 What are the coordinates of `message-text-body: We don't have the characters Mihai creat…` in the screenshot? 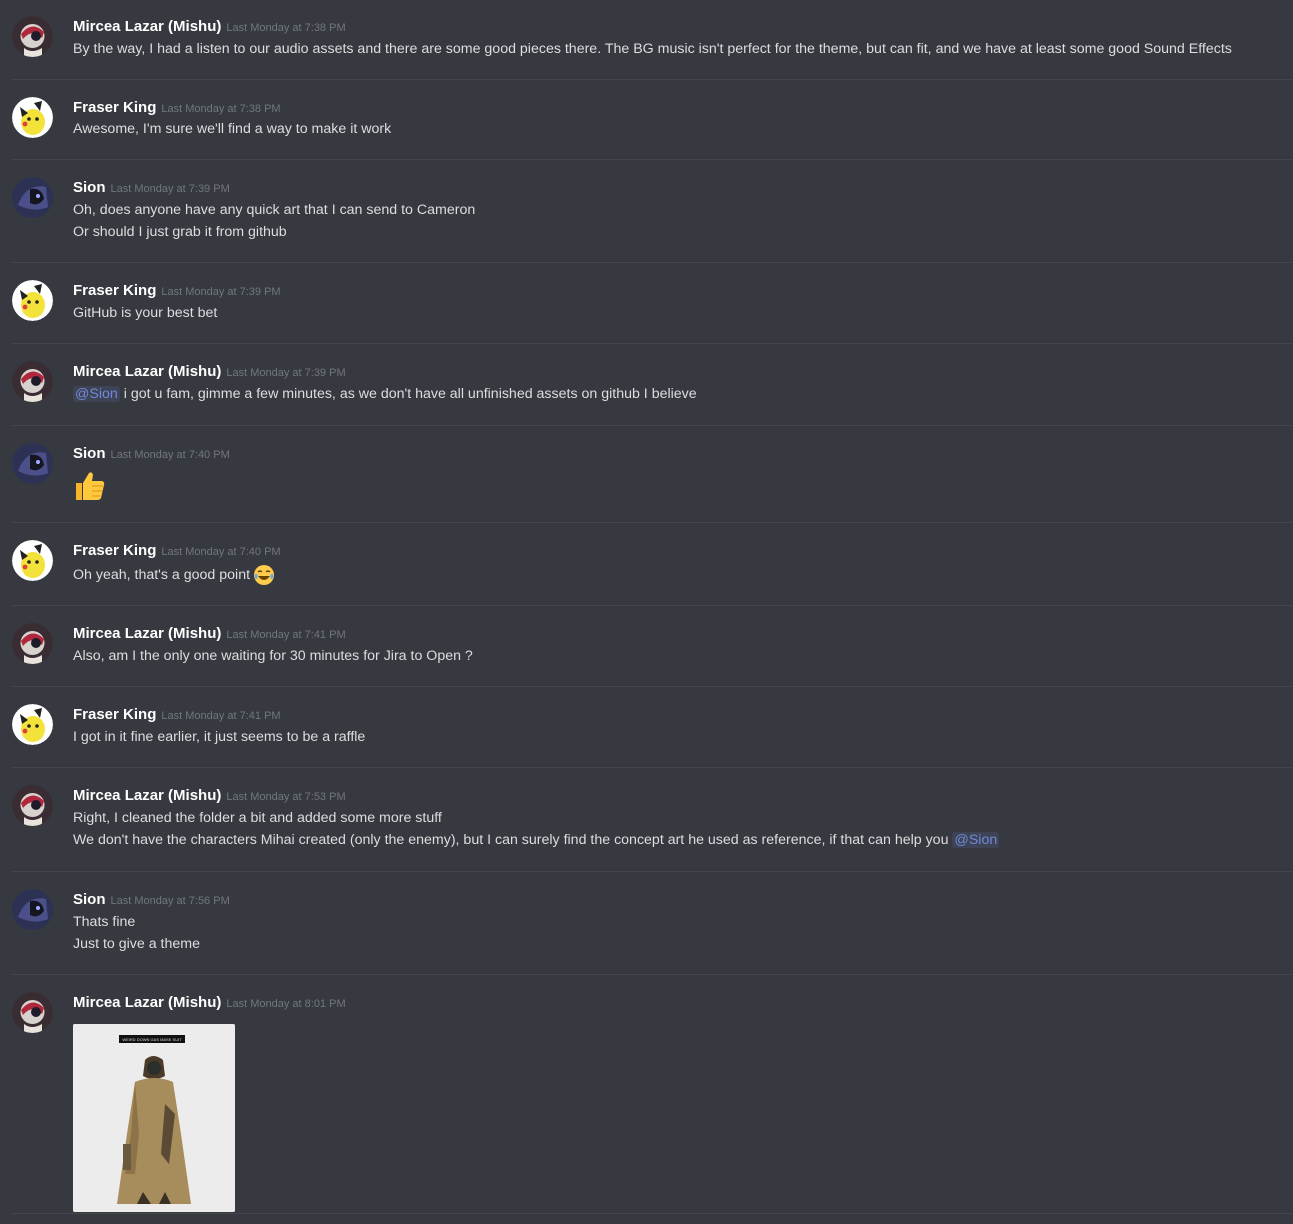 It's located at (511, 840).